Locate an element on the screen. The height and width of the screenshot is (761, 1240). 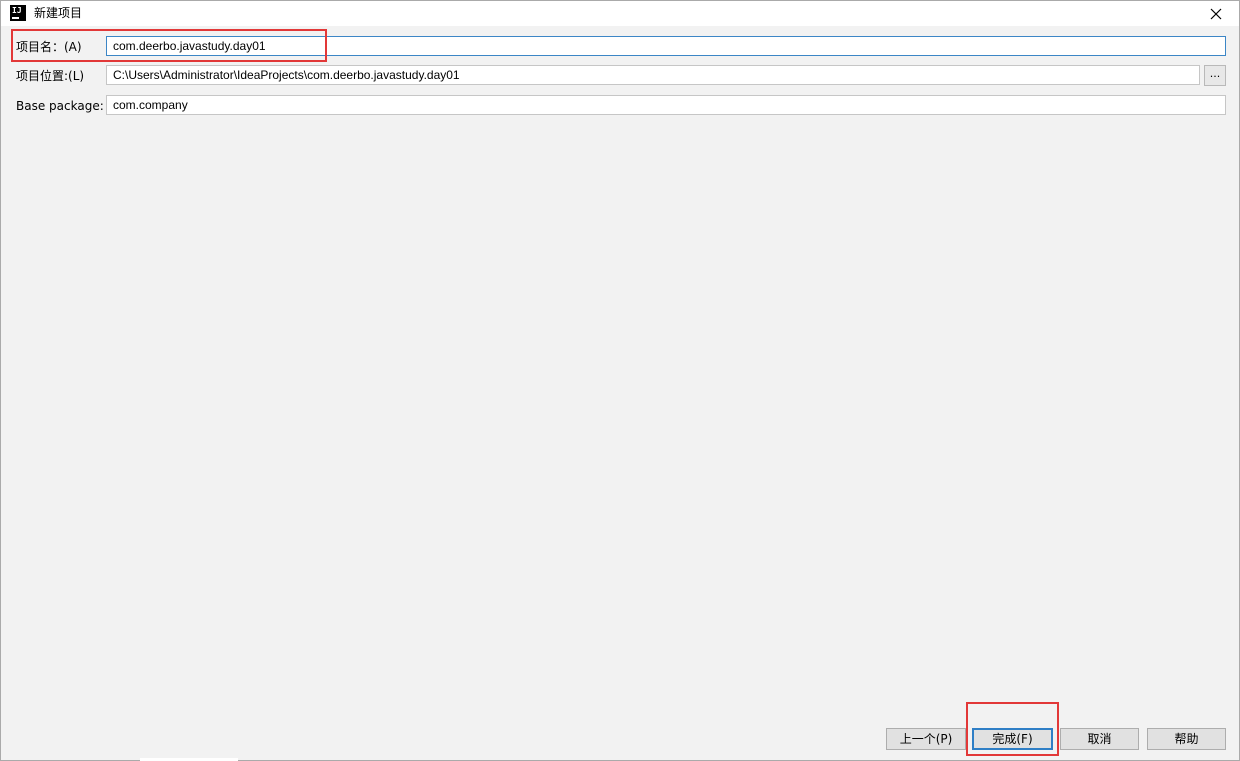
title-bar: IJ 新建项目 is located at coordinates (620, 13).